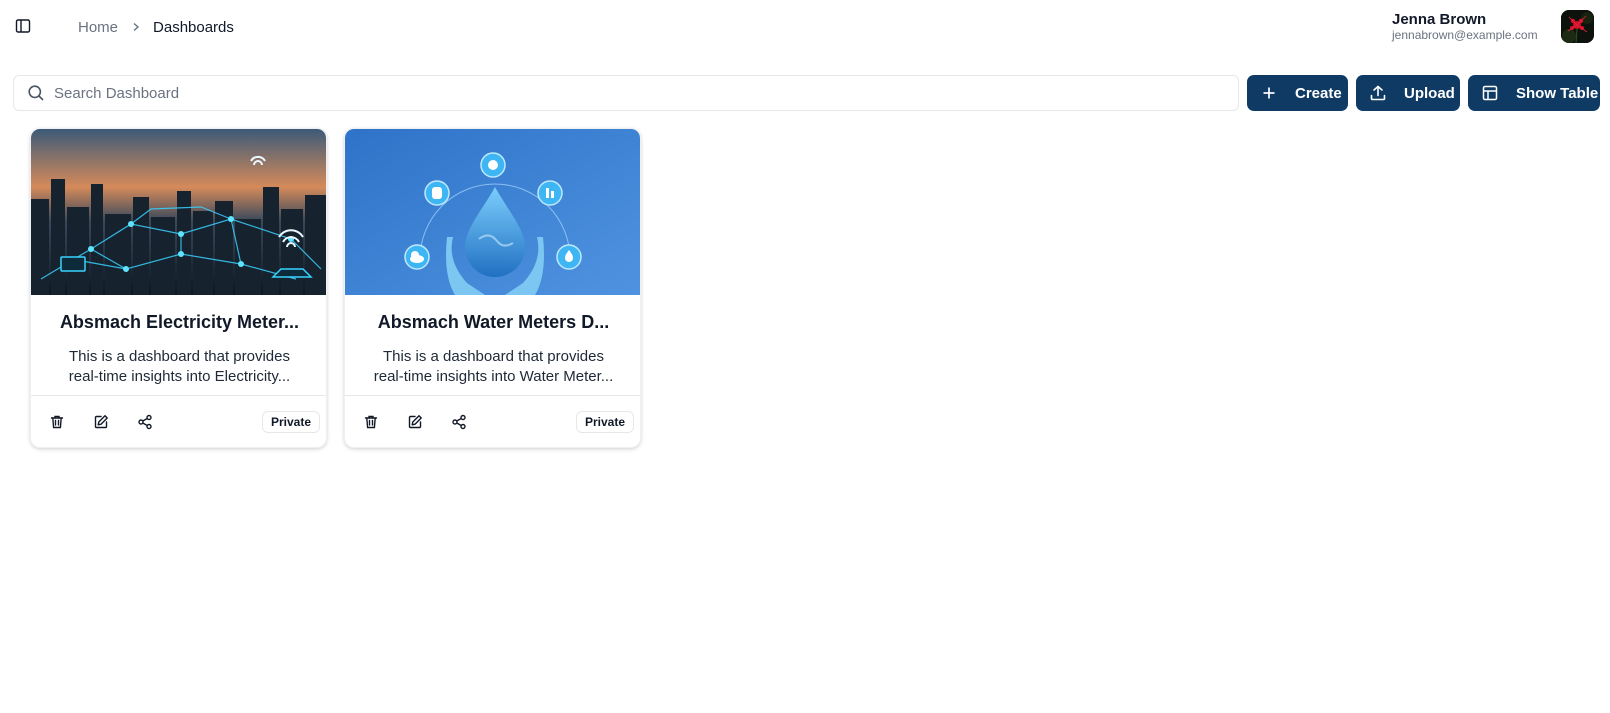 The width and height of the screenshot is (1610, 713). I want to click on breadcrumb-home-link: Home, so click(98, 27).